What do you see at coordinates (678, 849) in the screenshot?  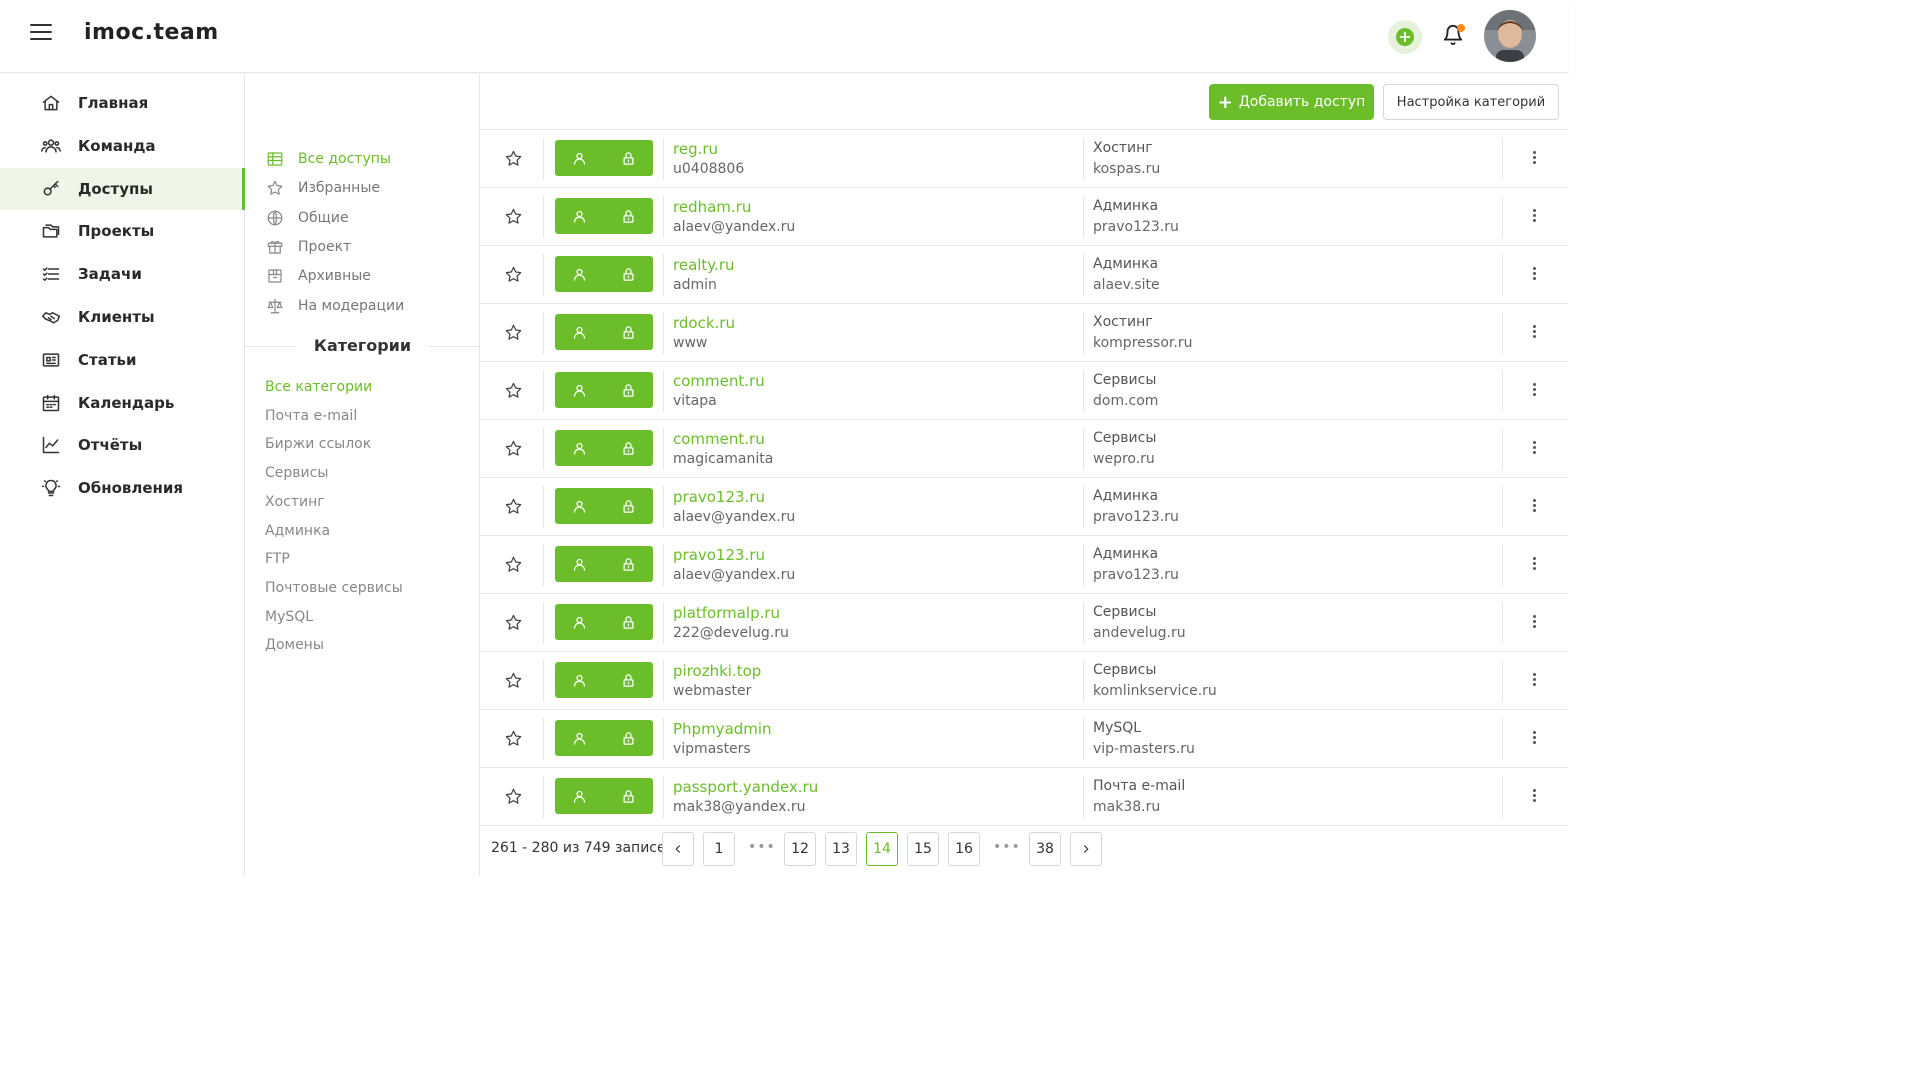 I see `prev-page-button` at bounding box center [678, 849].